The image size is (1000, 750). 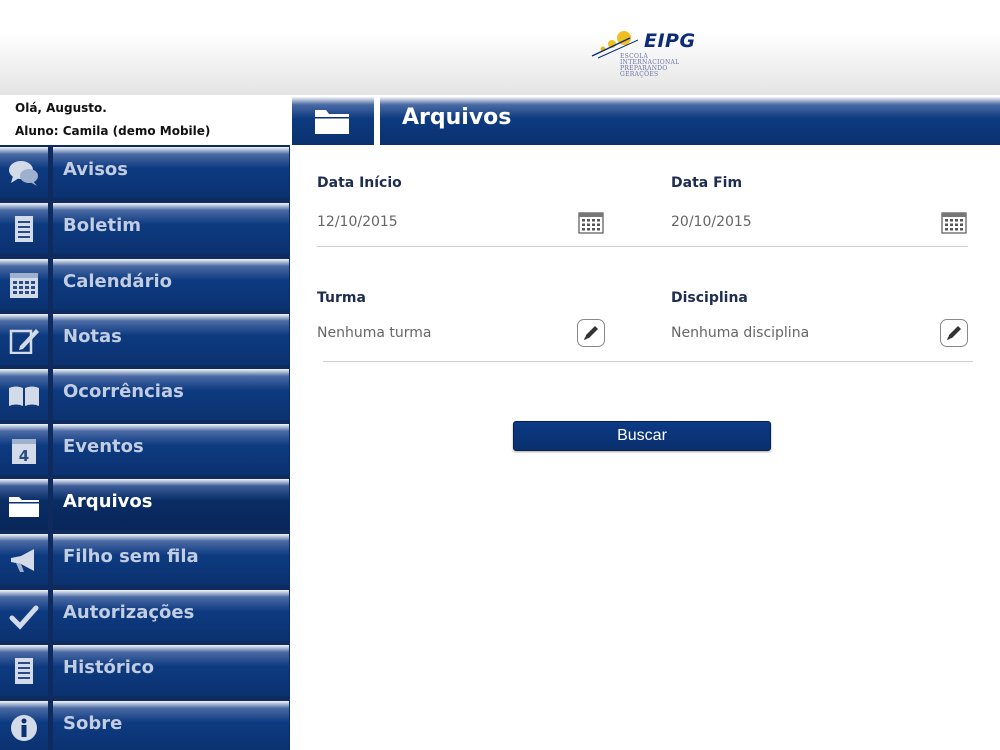 I want to click on sidebar-item-label: Calendário, so click(x=117, y=281).